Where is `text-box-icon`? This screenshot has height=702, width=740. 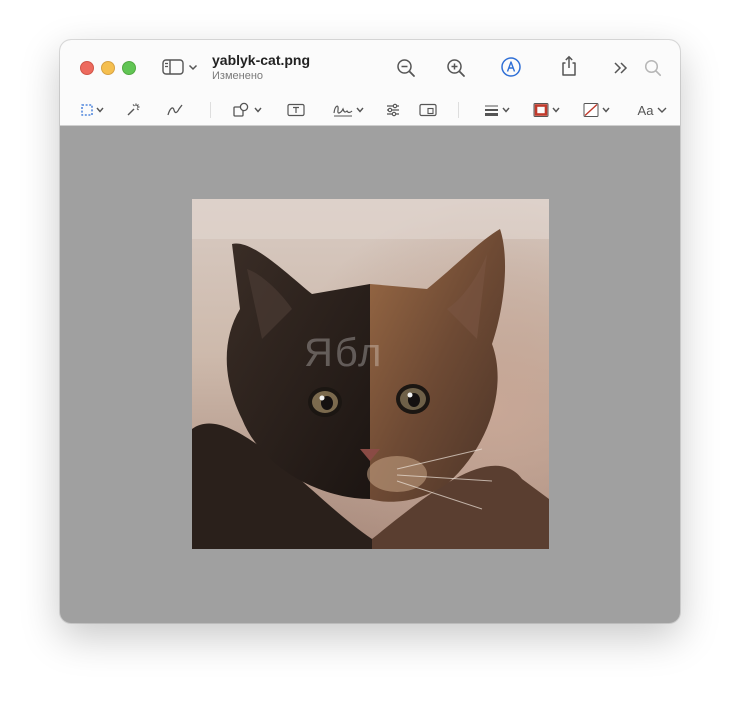 text-box-icon is located at coordinates (296, 110).